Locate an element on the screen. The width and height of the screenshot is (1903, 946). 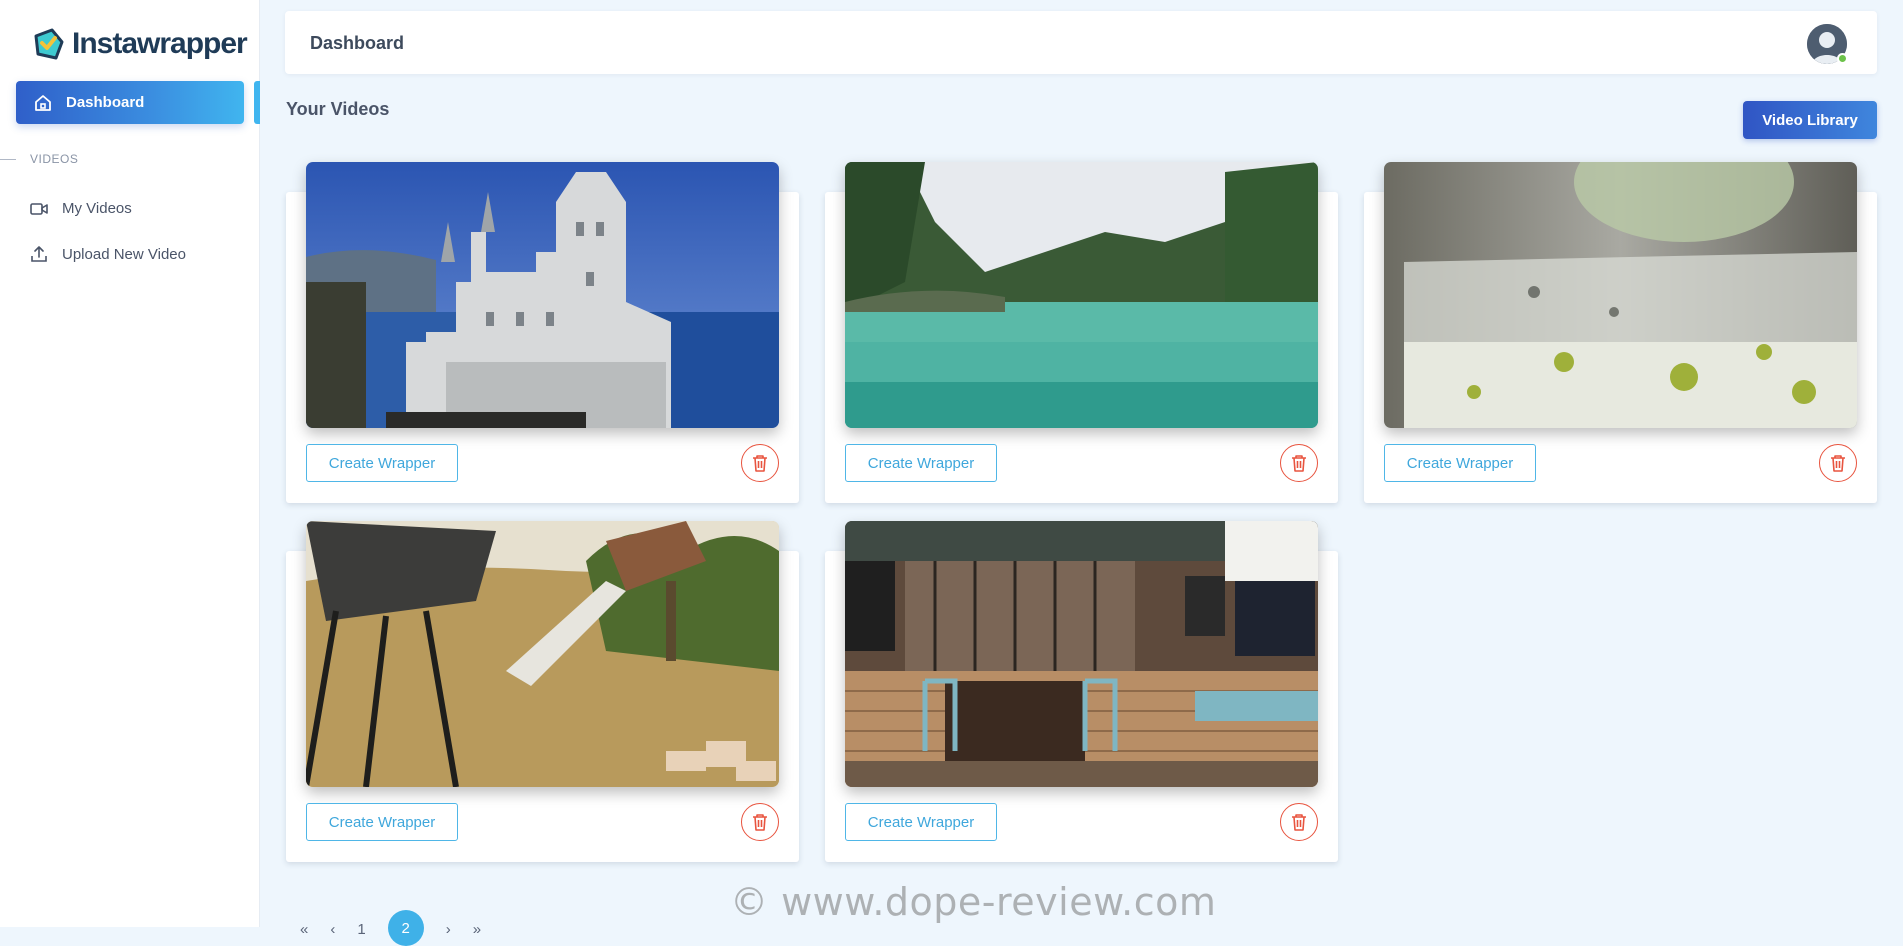
home-icon is located at coordinates (43, 102).